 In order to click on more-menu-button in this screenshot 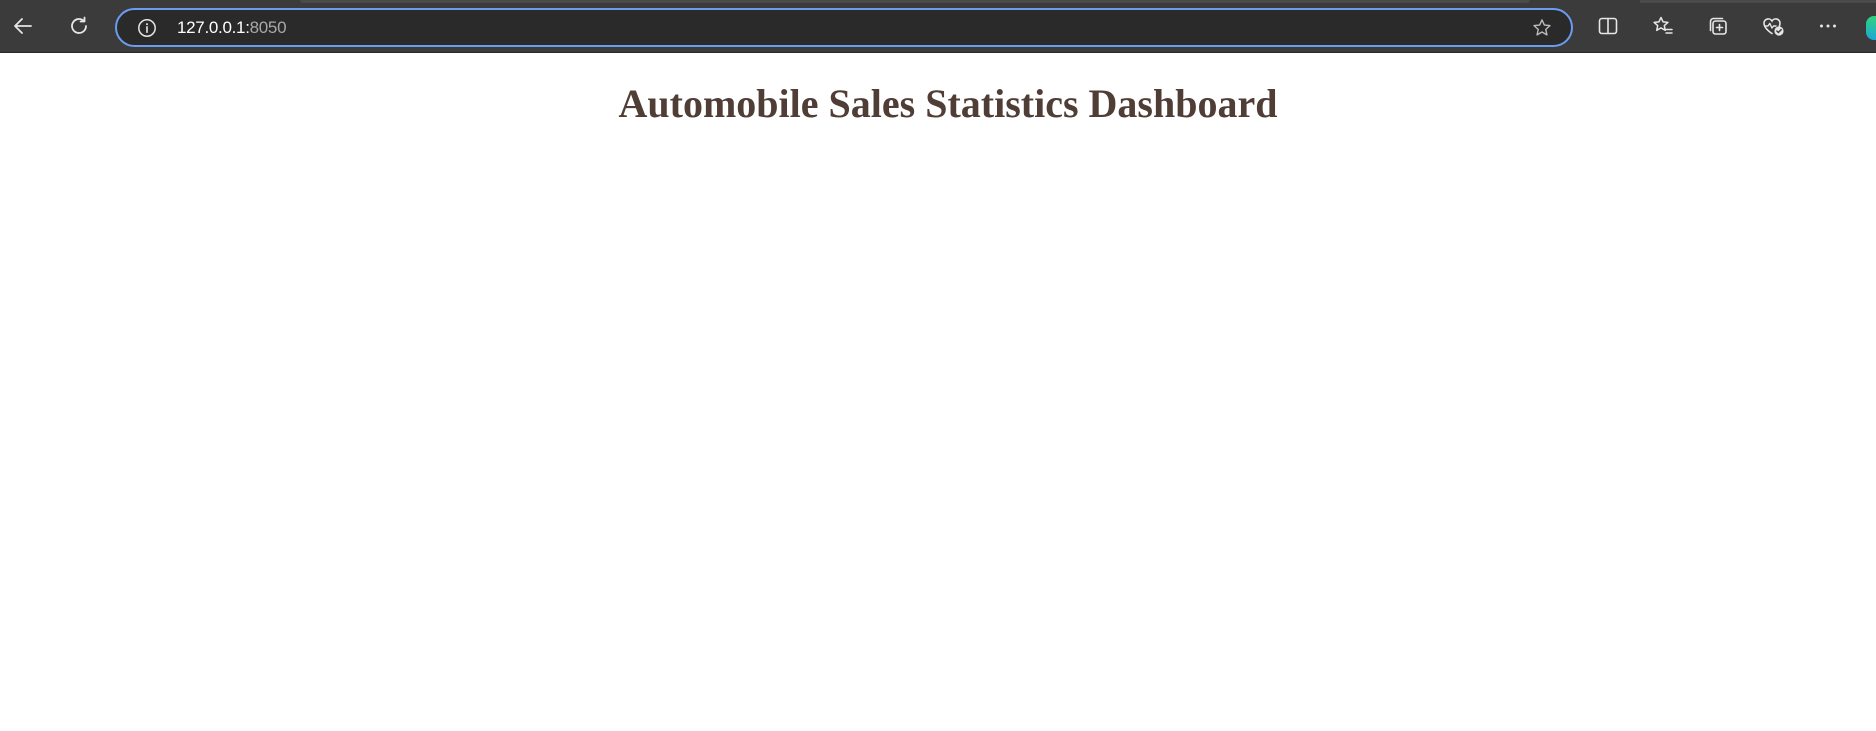, I will do `click(1828, 26)`.